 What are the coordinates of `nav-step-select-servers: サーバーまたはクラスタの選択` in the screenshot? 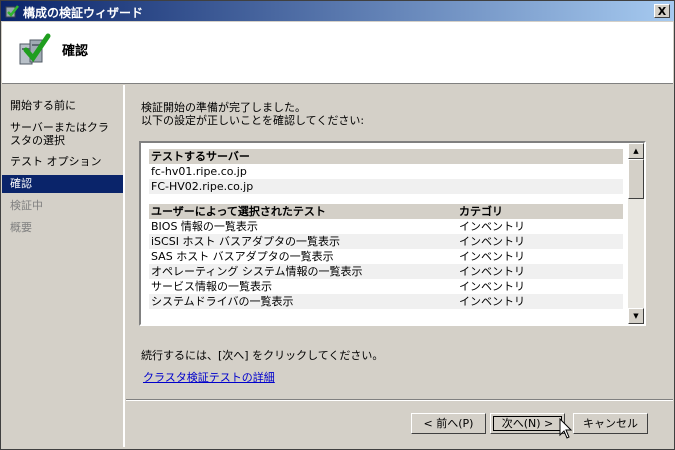 It's located at (62, 134).